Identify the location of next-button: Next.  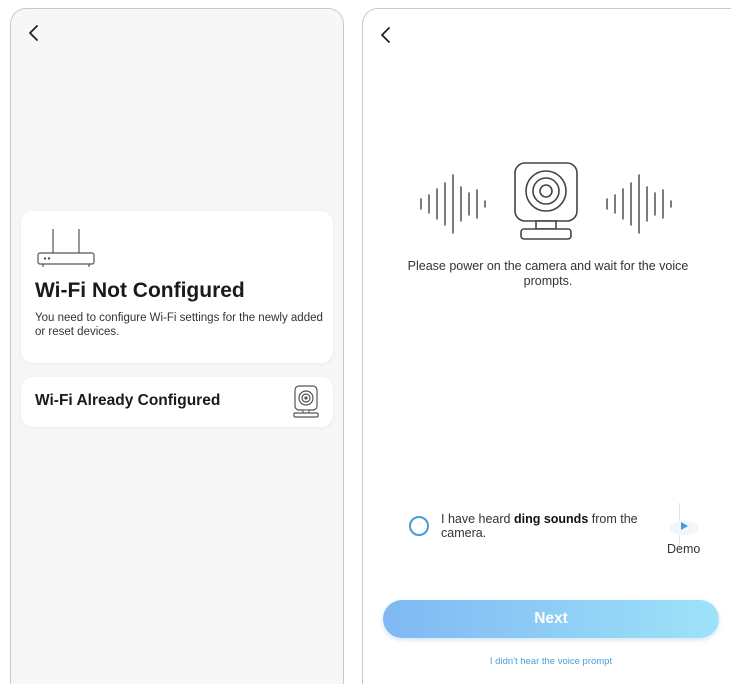
(551, 619).